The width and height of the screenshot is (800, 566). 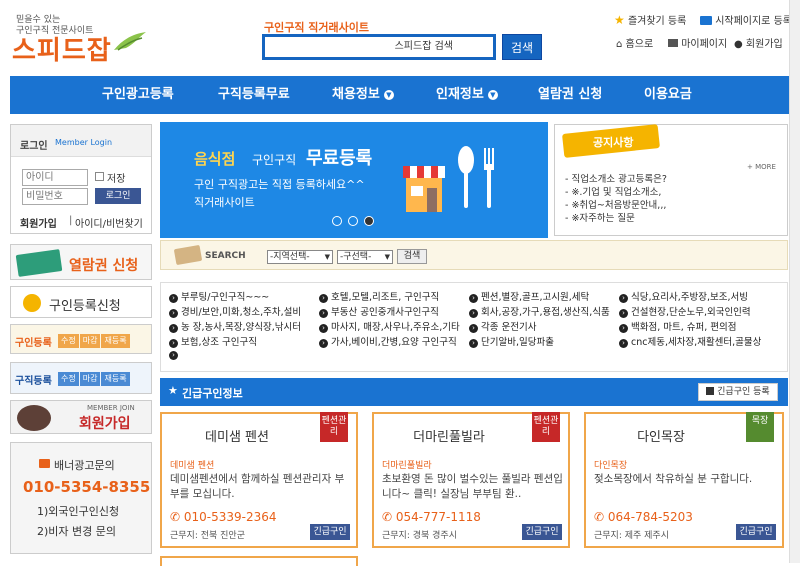 I want to click on card-subtitle: 다인목장, so click(x=611, y=466).